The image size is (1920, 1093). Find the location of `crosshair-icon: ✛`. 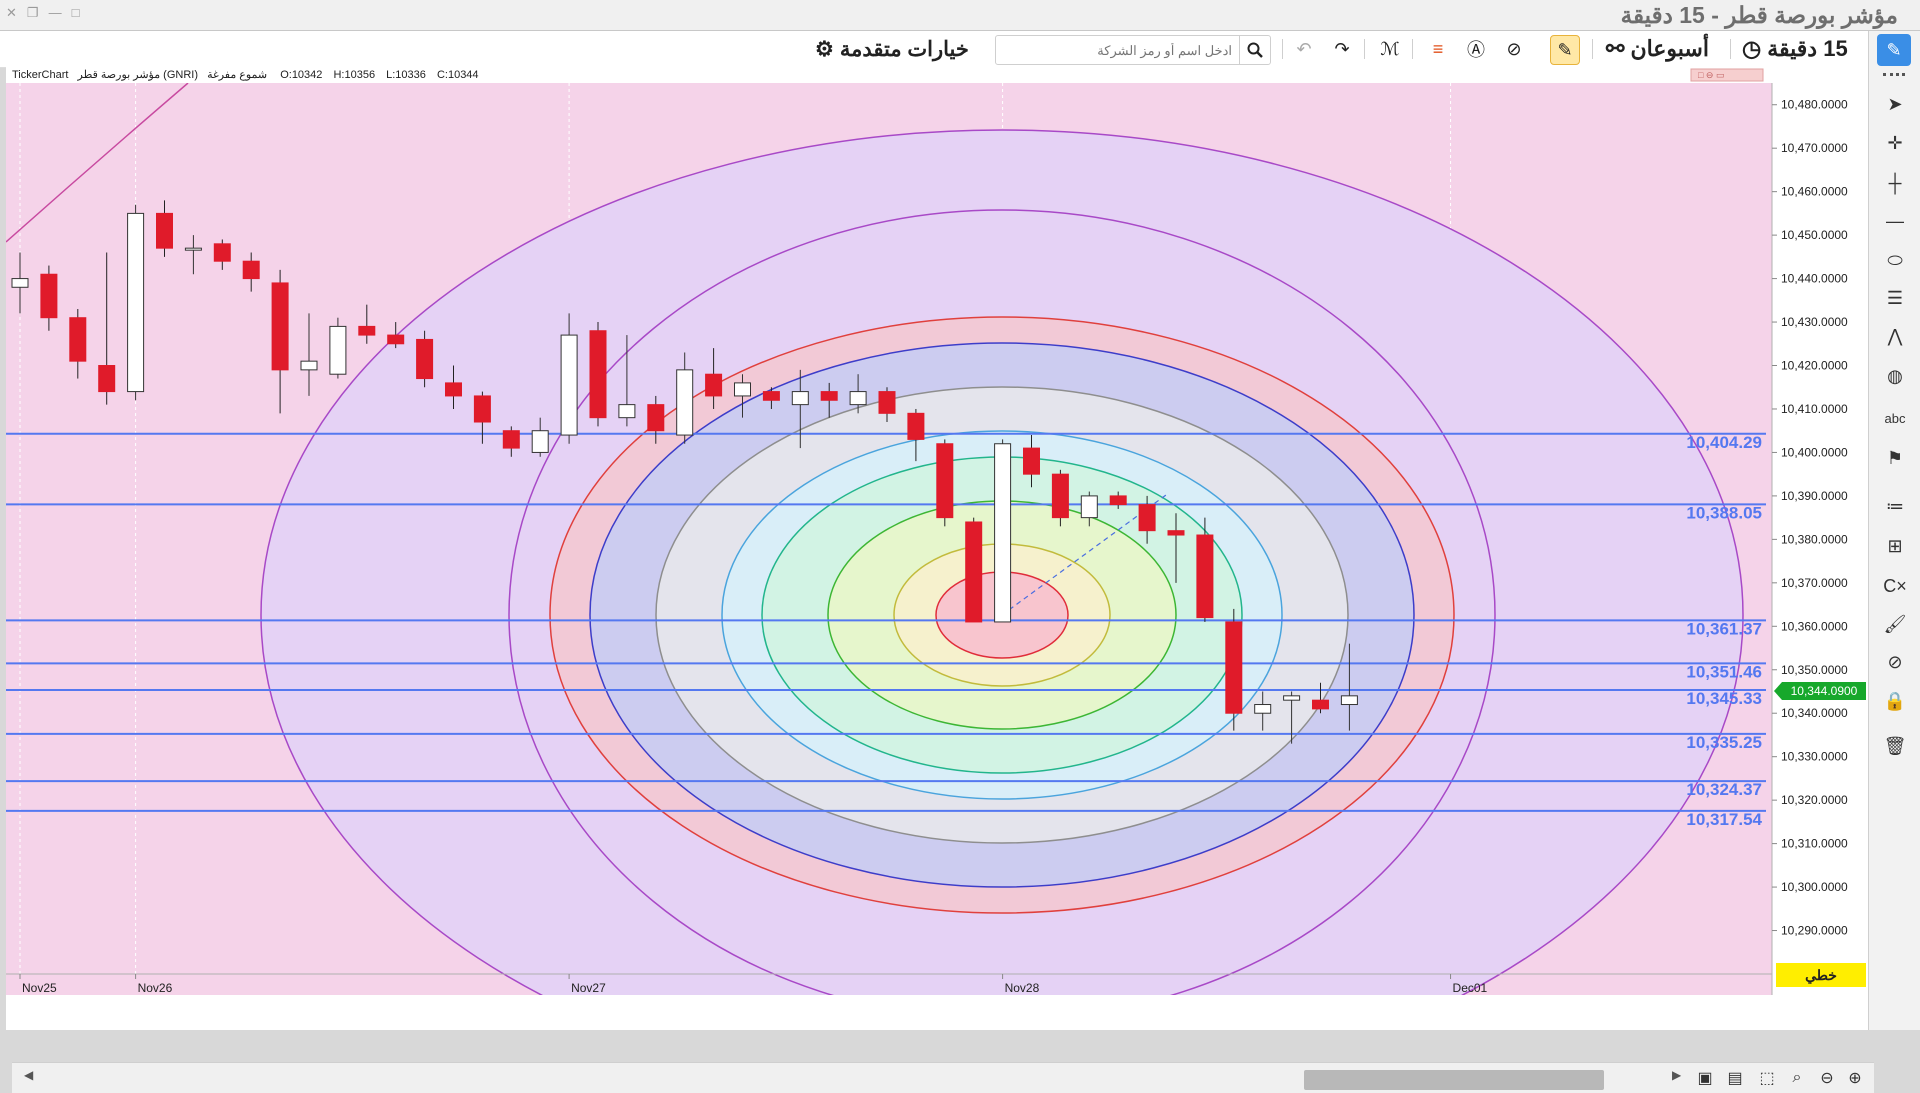

crosshair-icon: ✛ is located at coordinates (1894, 143).